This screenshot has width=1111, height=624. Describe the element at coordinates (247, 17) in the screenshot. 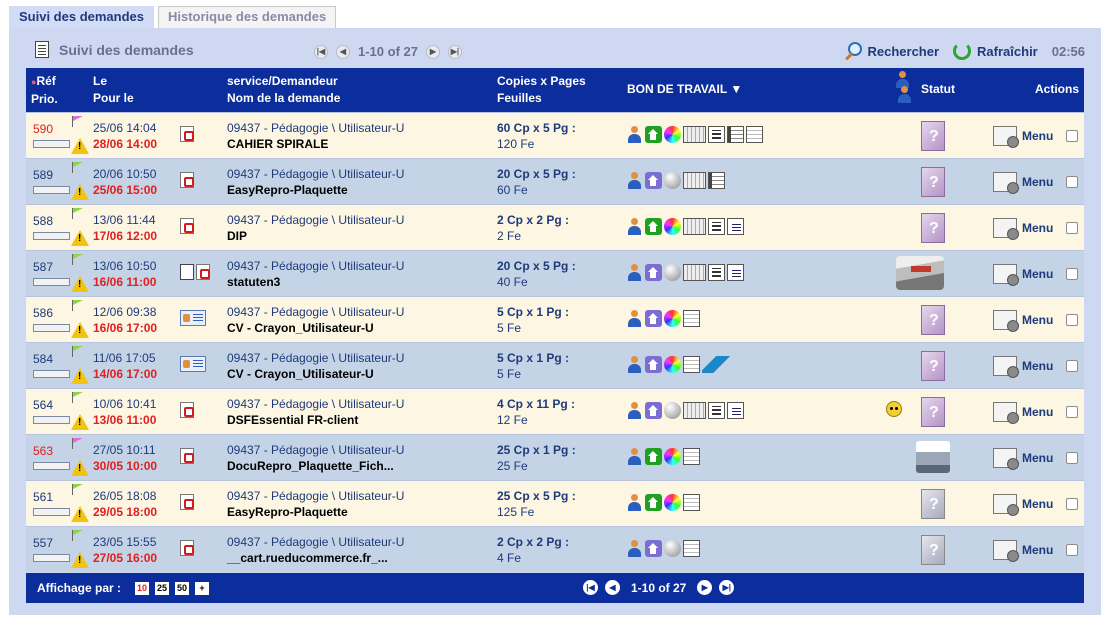

I see `tab-historique-des-demandes: Historique des demandes` at that location.